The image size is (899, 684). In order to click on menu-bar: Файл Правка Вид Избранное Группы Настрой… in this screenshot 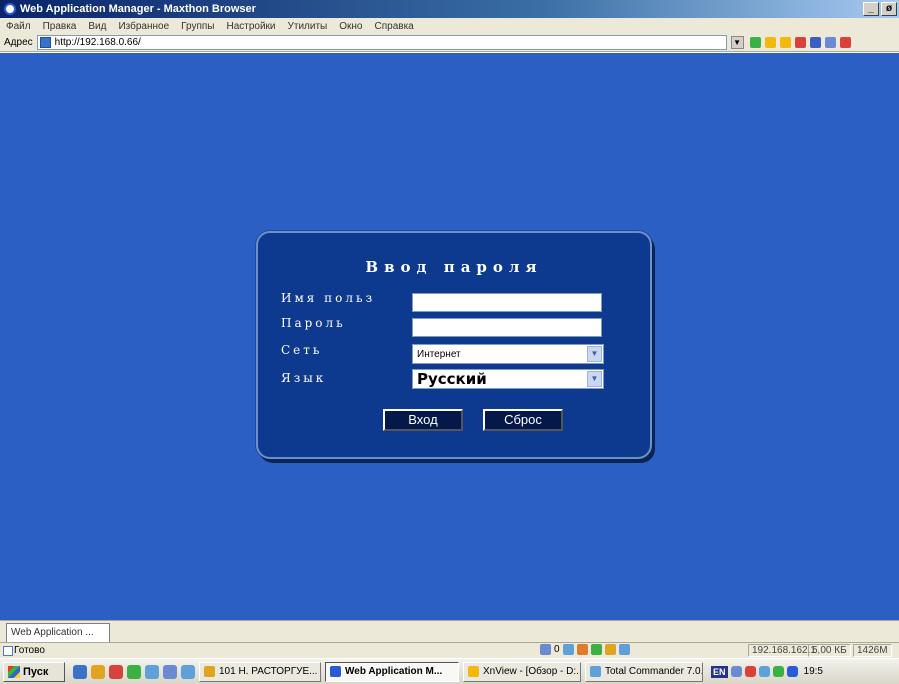, I will do `click(449, 26)`.